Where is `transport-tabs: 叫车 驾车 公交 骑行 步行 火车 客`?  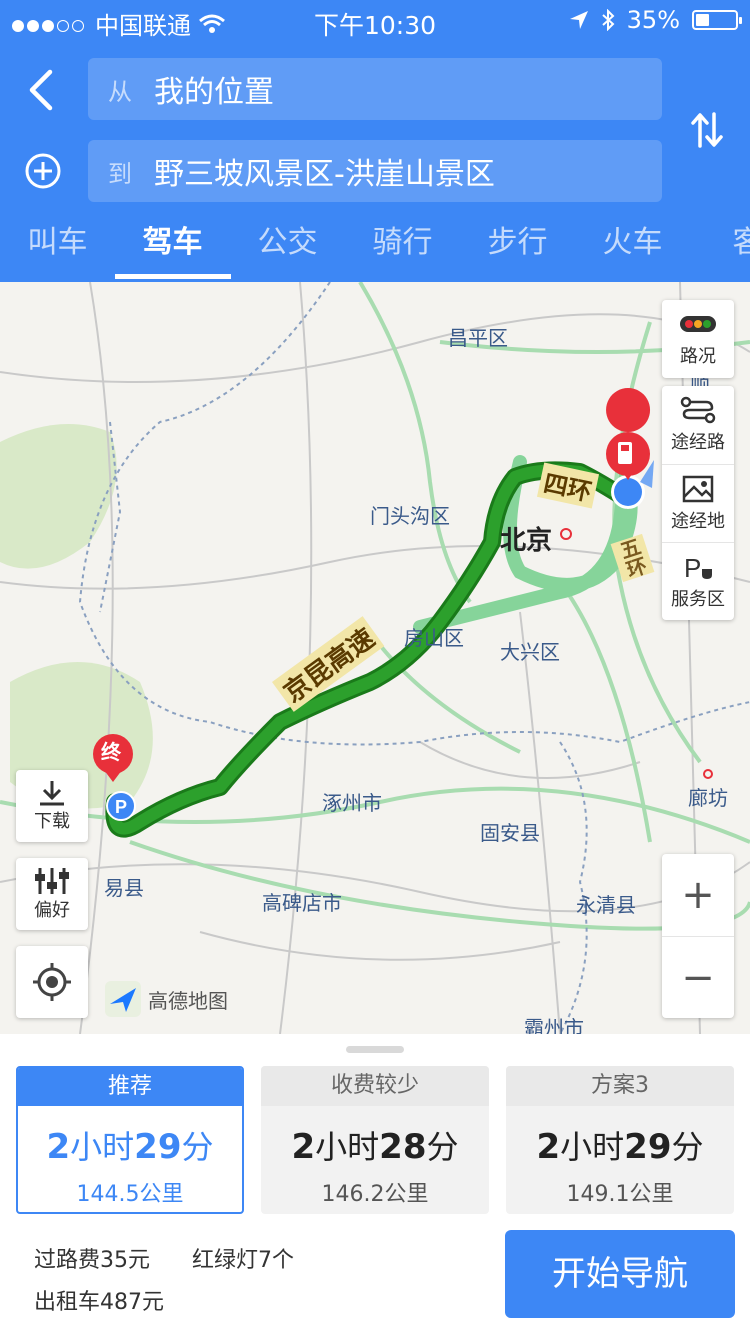
transport-tabs: 叫车 驾车 公交 骑行 步行 火车 客 is located at coordinates (375, 246).